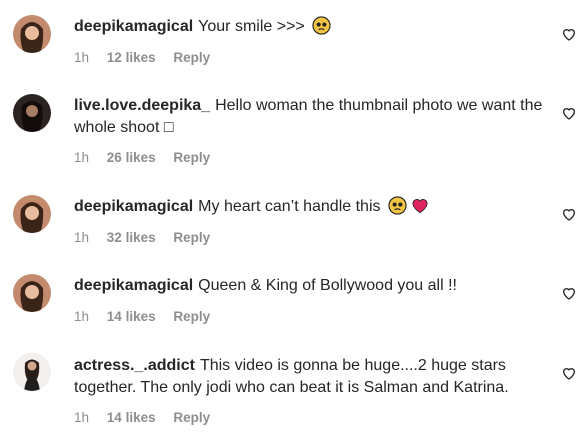 This screenshot has width=583, height=436. Describe the element at coordinates (131, 237) in the screenshot. I see `comment-likes: 32 likes` at that location.